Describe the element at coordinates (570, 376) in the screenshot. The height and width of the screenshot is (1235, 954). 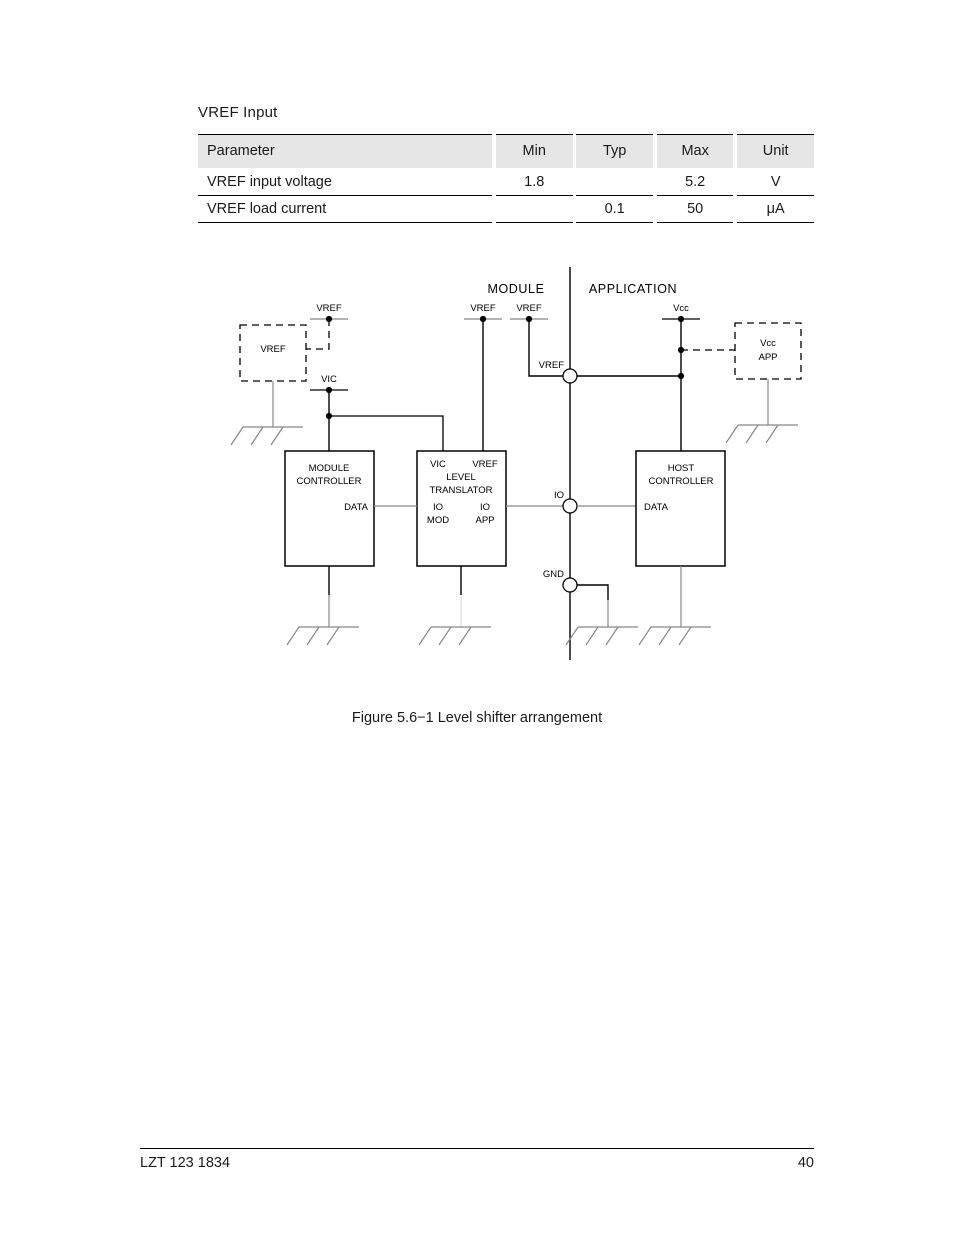
I see `connector-circle-vref` at that location.